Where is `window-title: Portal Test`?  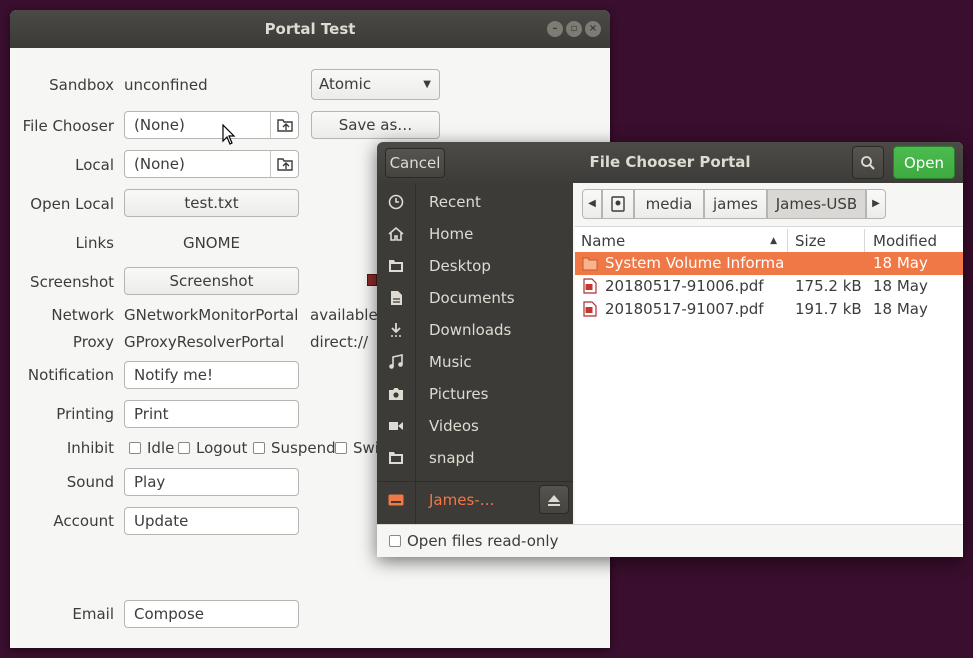 window-title: Portal Test is located at coordinates (310, 29).